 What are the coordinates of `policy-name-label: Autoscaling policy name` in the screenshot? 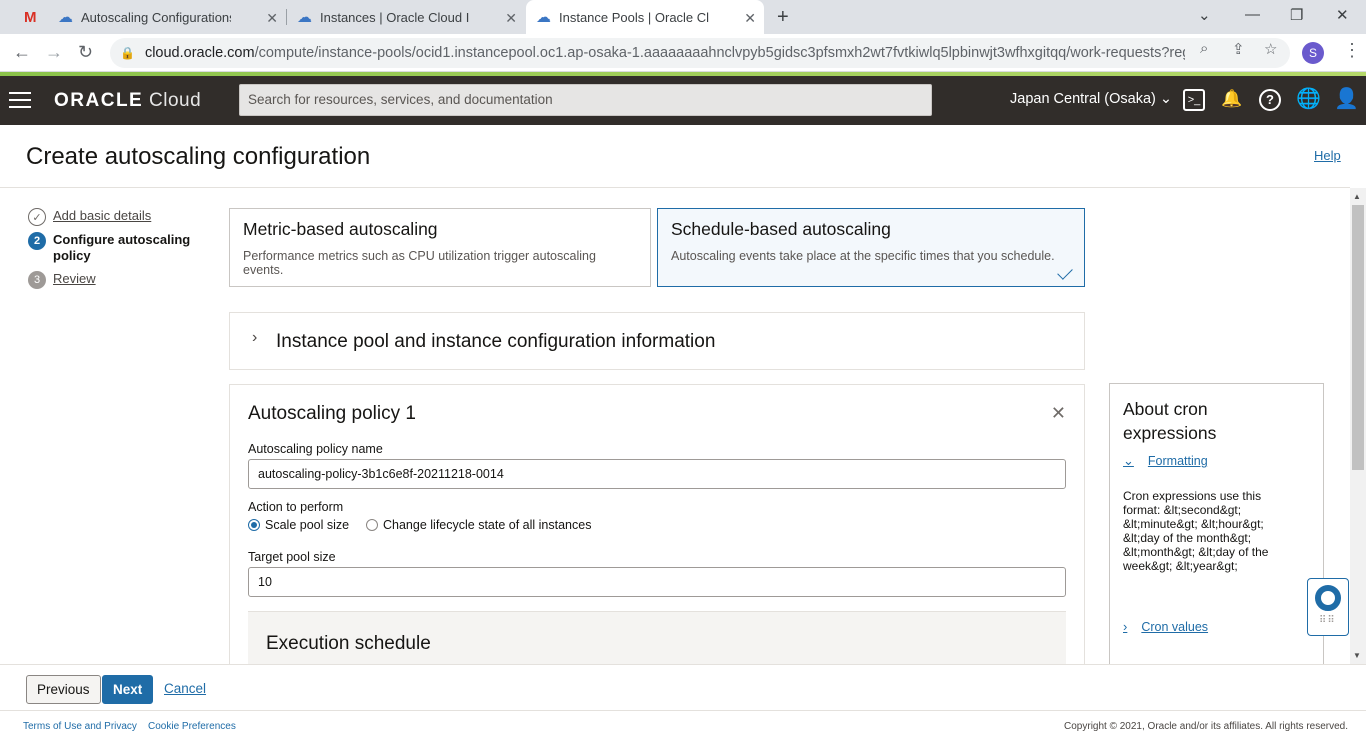 It's located at (315, 449).